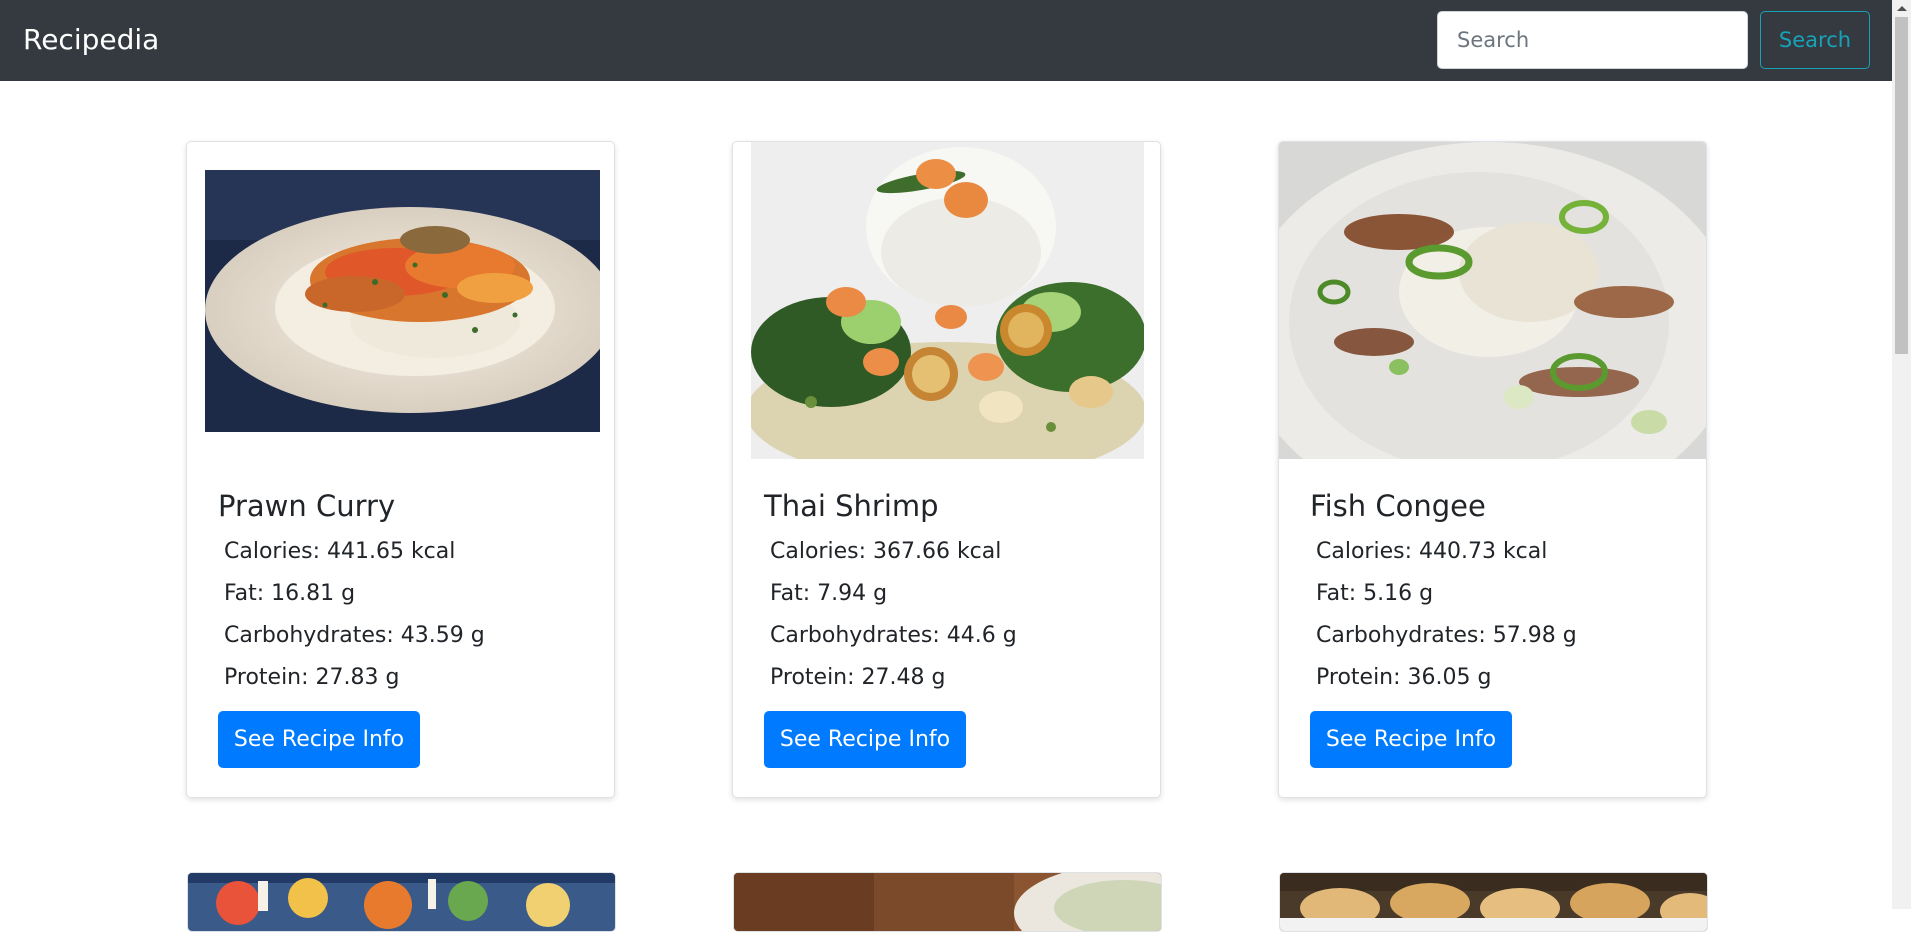  What do you see at coordinates (829, 593) in the screenshot?
I see `fat-text: Fat: 7.94 g` at bounding box center [829, 593].